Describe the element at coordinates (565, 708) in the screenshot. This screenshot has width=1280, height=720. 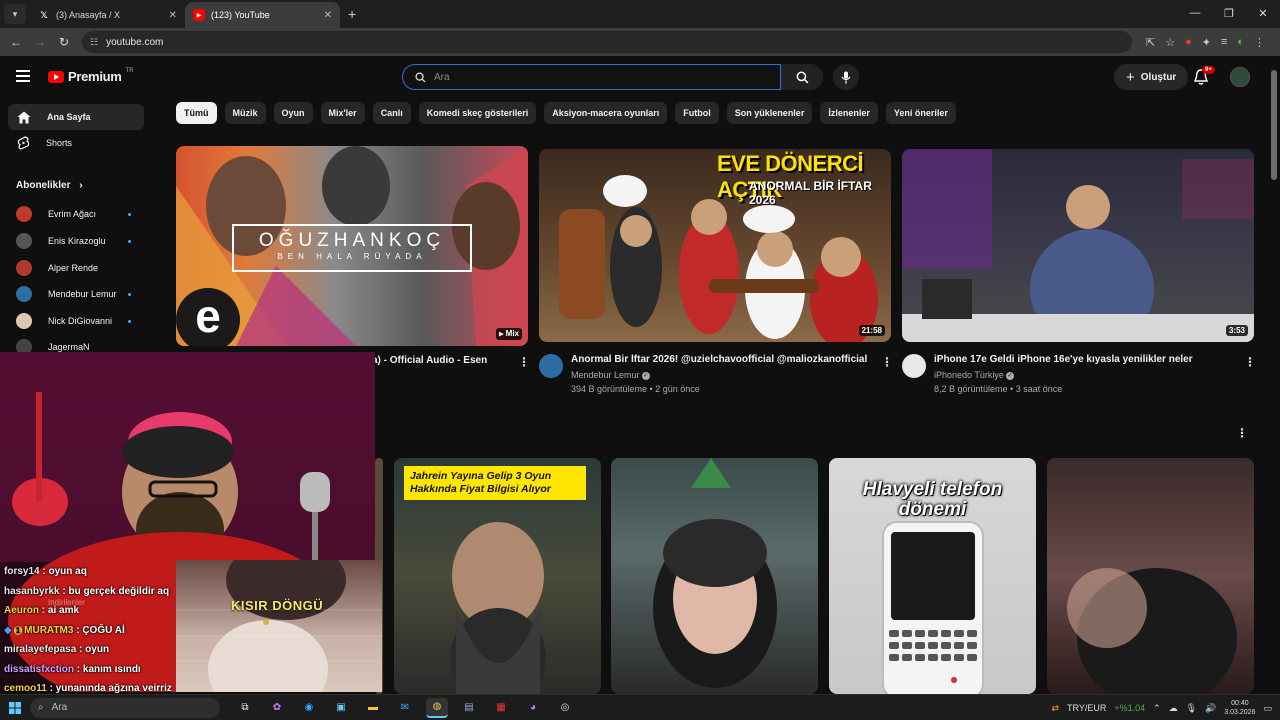
I see `obs-icon: ◎` at that location.